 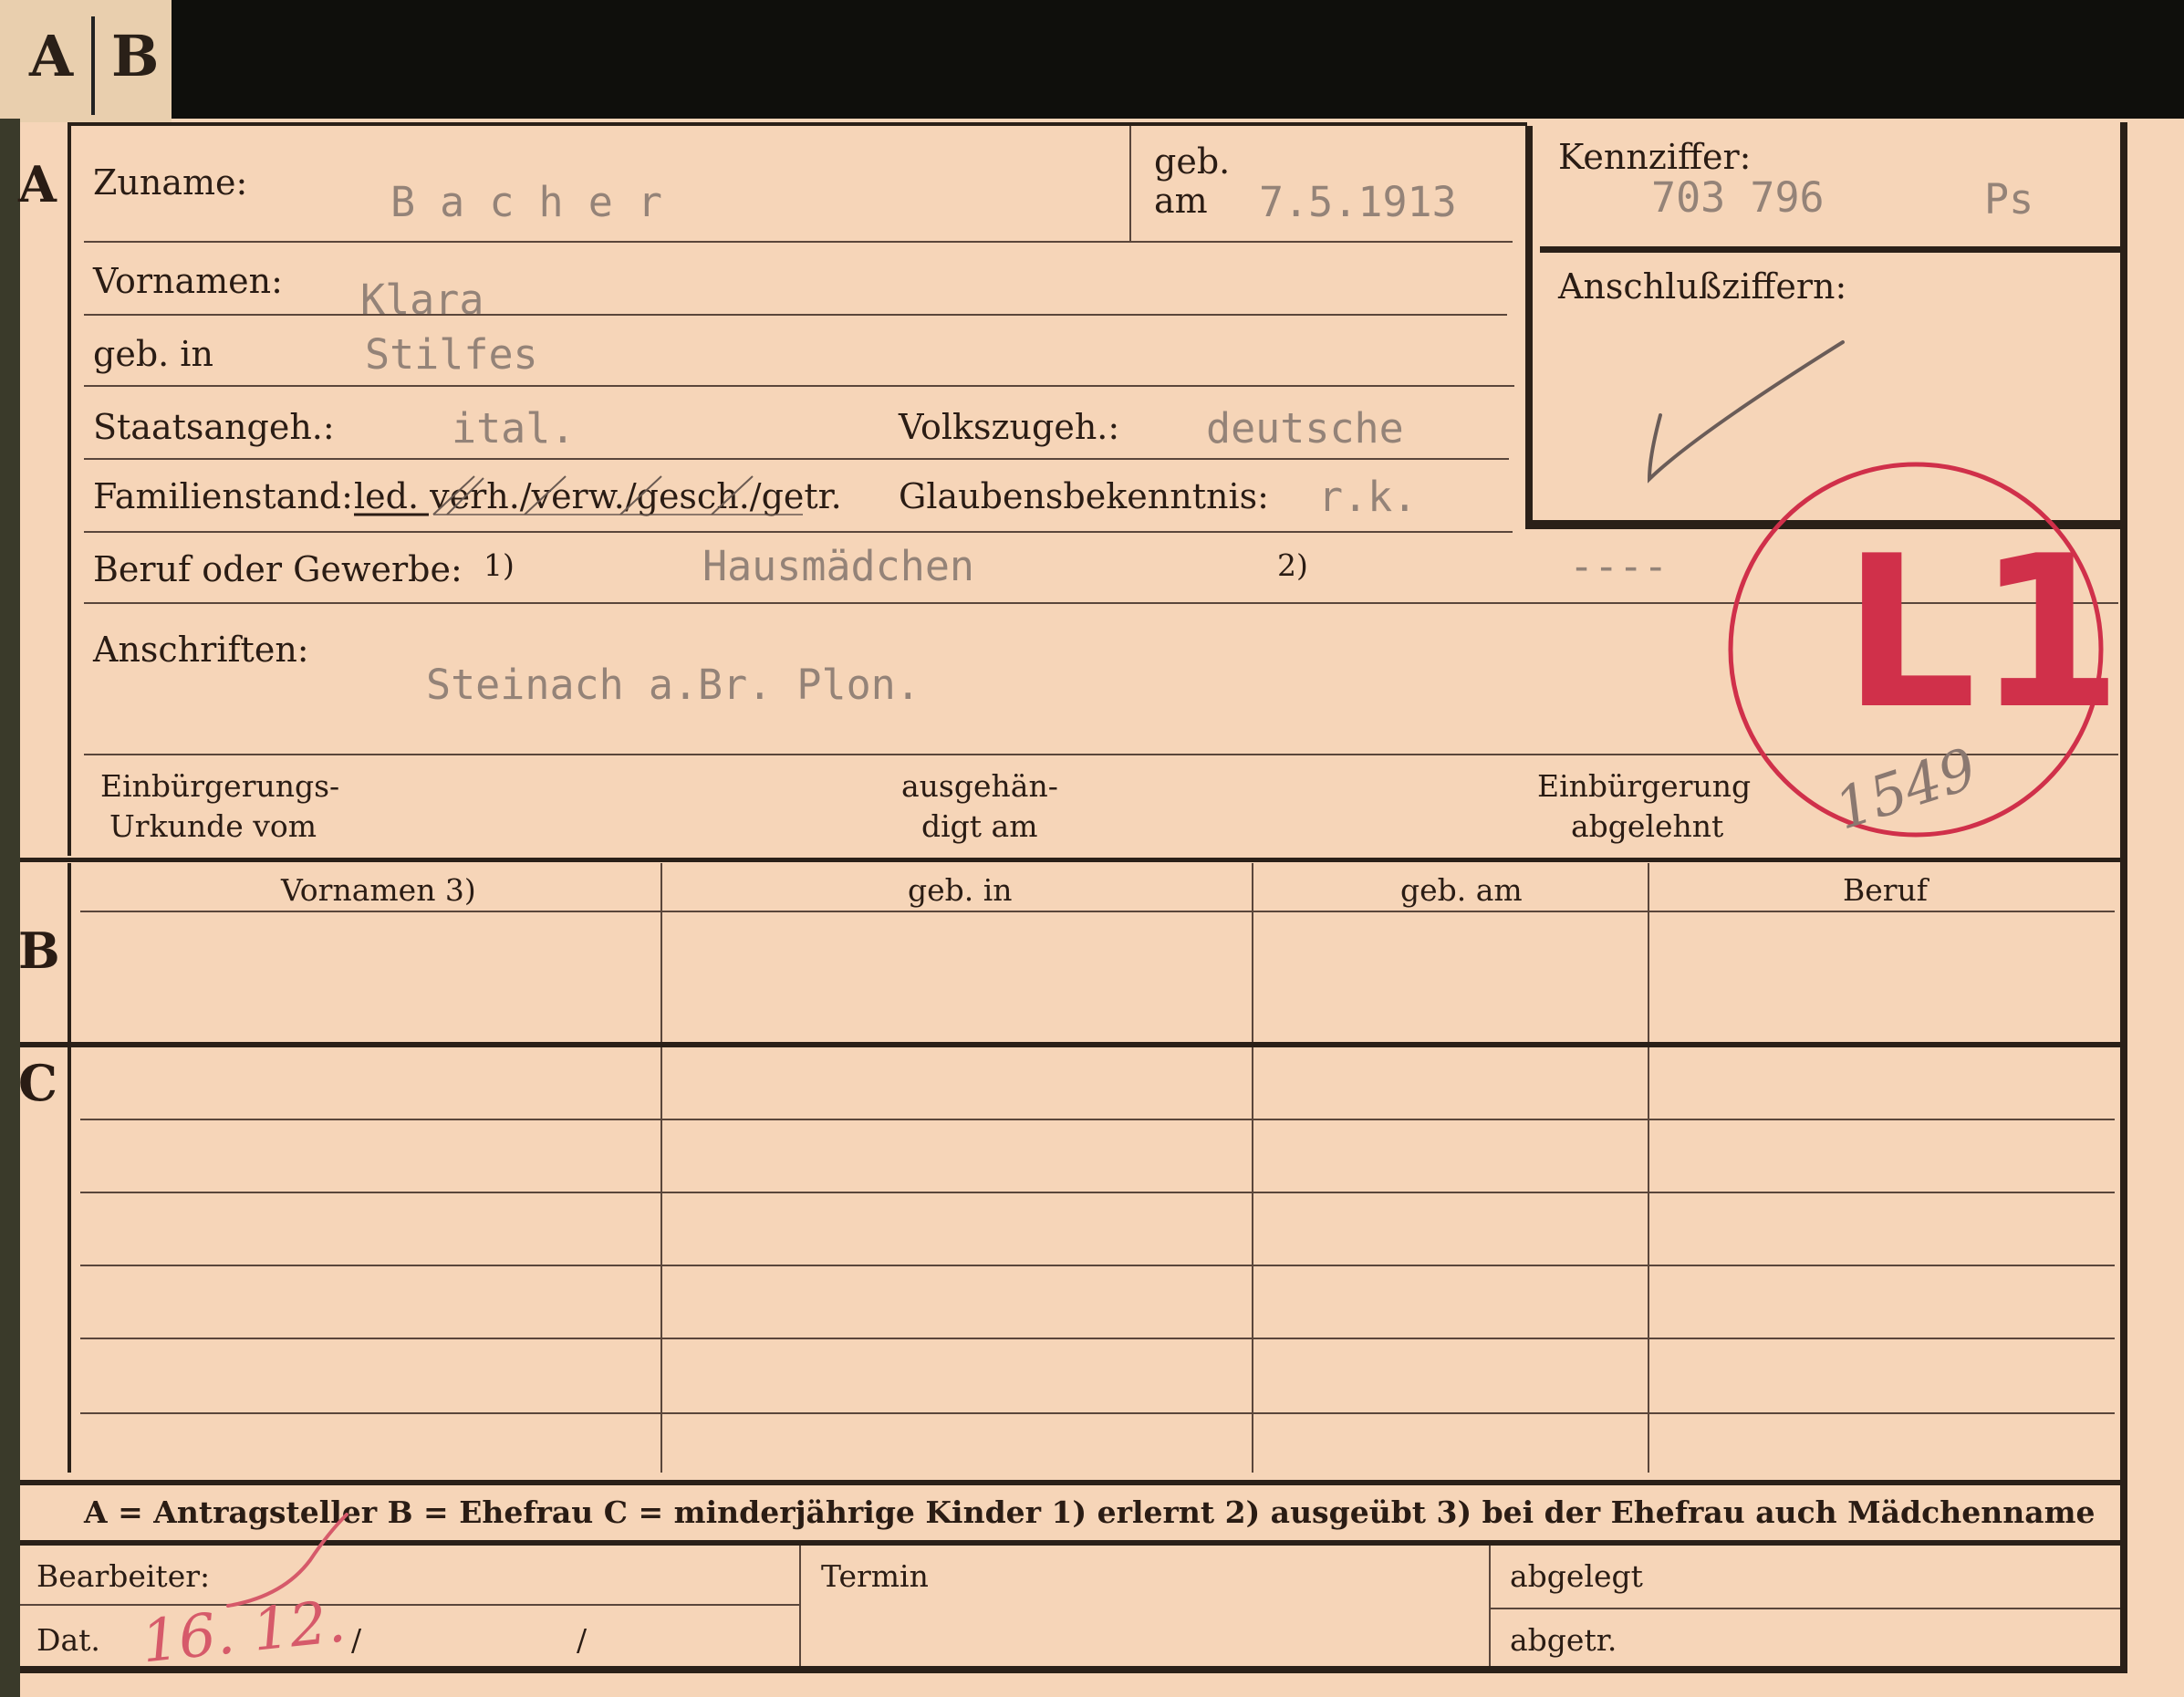 What do you see at coordinates (960, 890) in the screenshot?
I see `spouse-header-birthplace: geb. in` at bounding box center [960, 890].